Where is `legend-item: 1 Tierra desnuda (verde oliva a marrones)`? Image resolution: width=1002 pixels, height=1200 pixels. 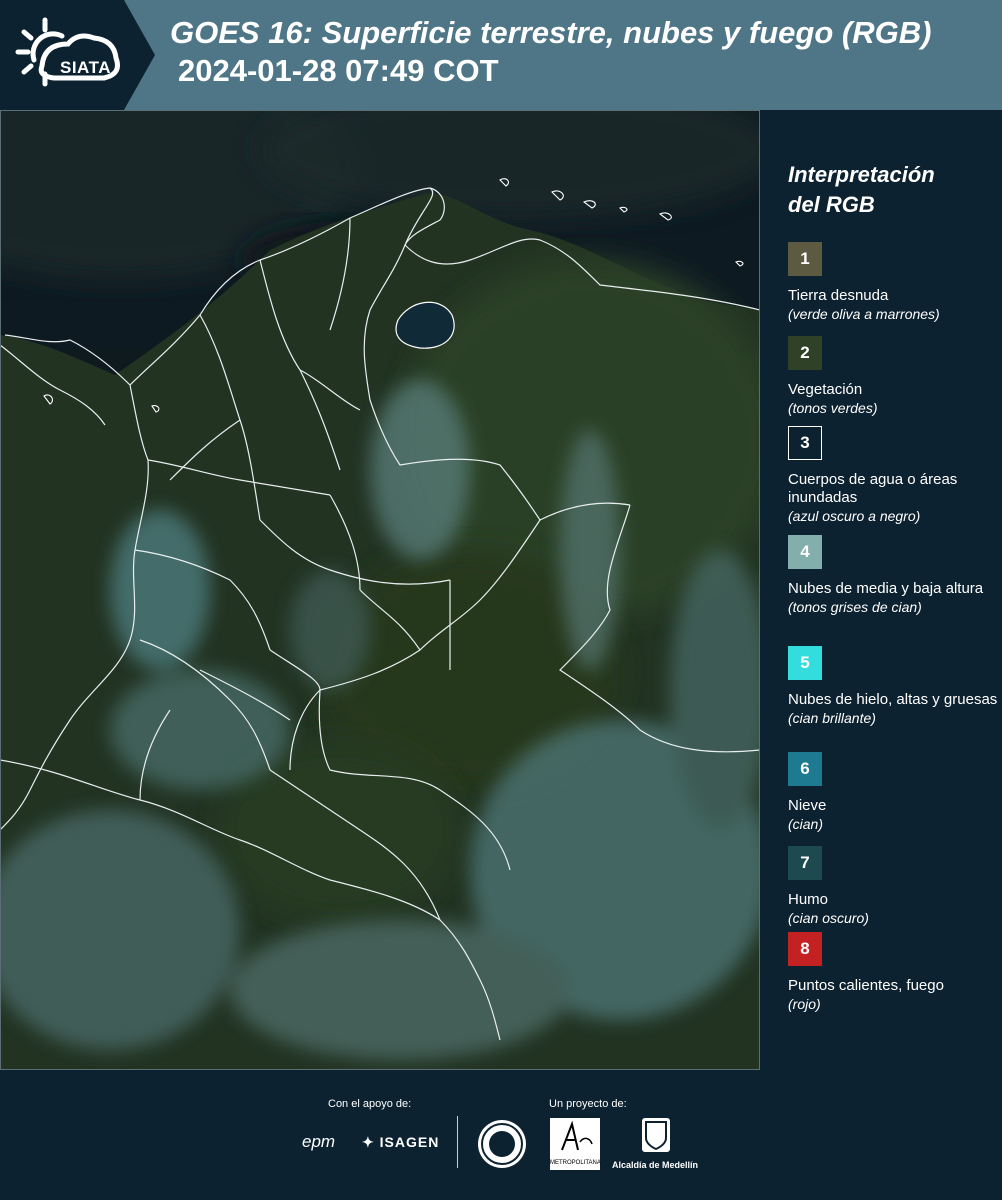 legend-item: 1 Tierra desnuda (verde oliva a marrones) is located at coordinates (893, 282).